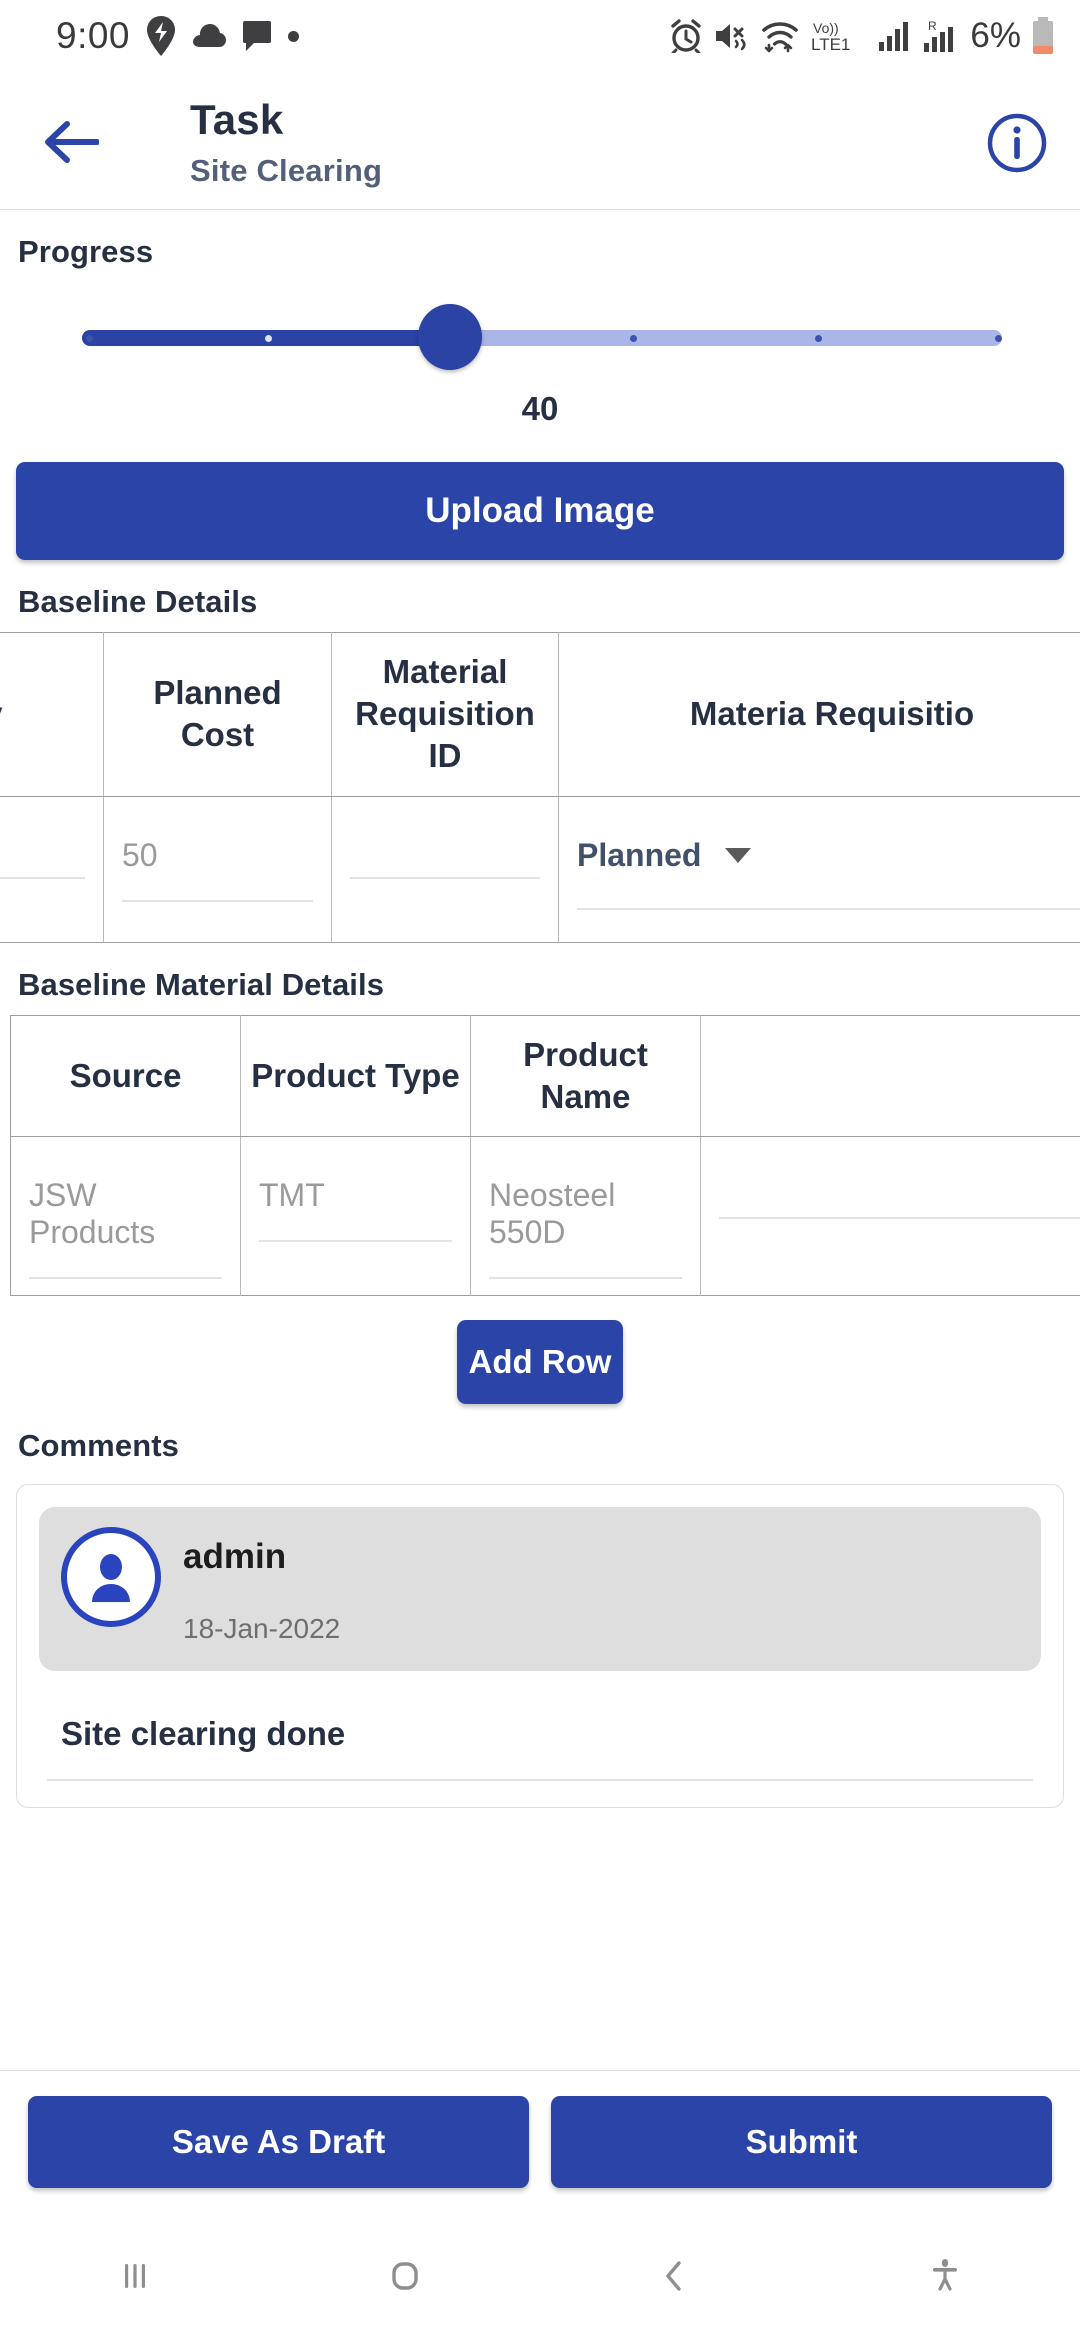  What do you see at coordinates (540, 1589) in the screenshot?
I see `comment-header: admin 18-Jan-2022` at bounding box center [540, 1589].